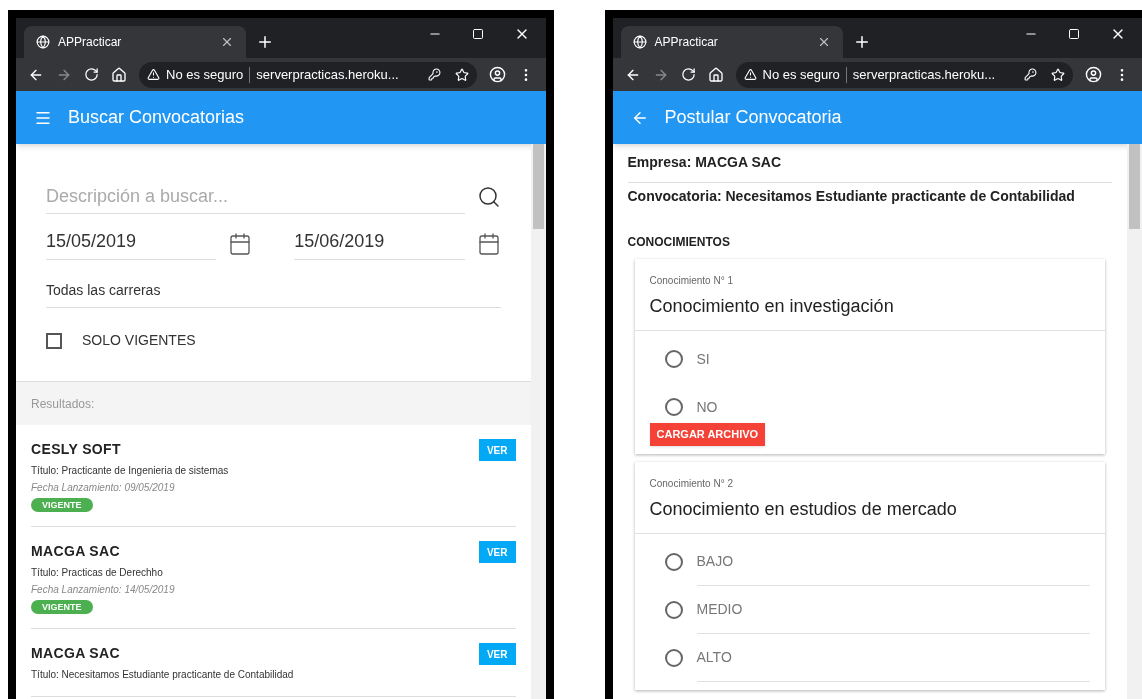 This screenshot has width=1142, height=699. Describe the element at coordinates (130, 471) in the screenshot. I see `job-title: Título: Practicante de Ingenieria de sistemas` at that location.